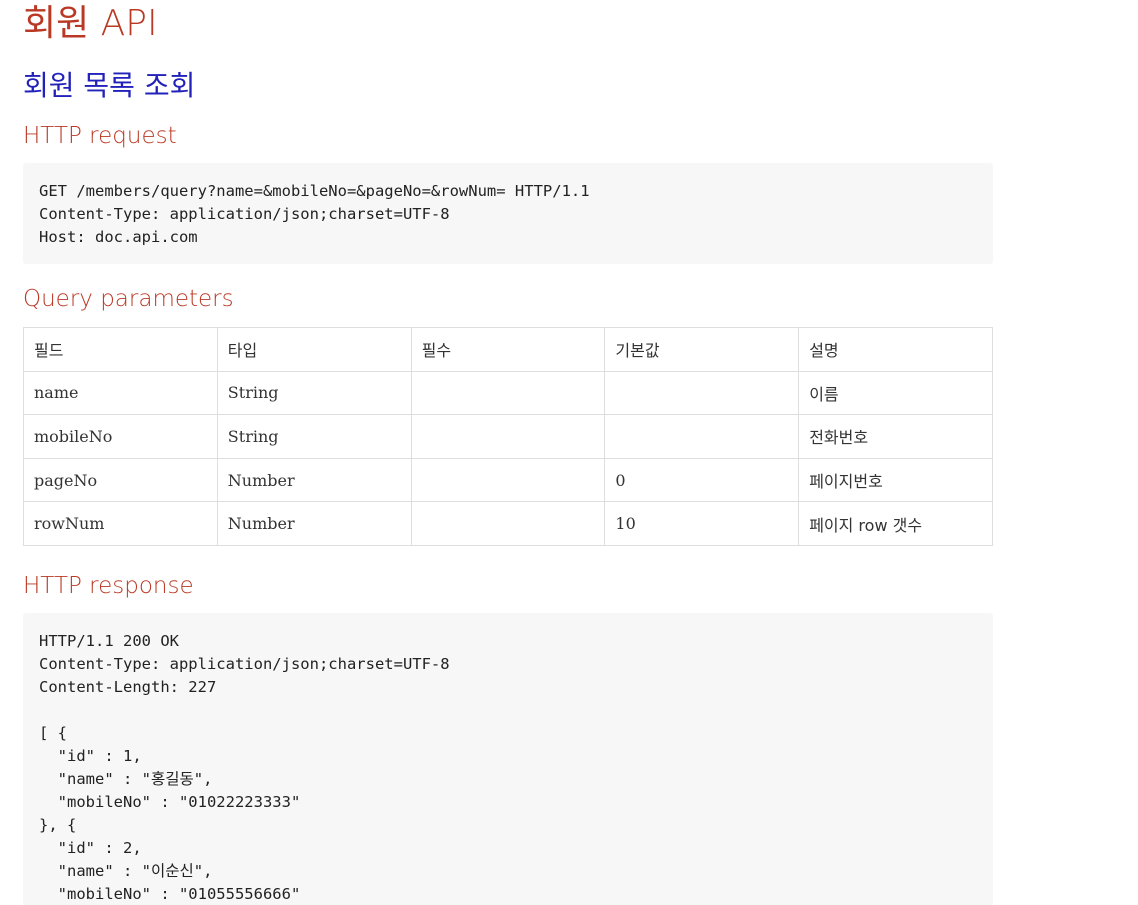 The height and width of the screenshot is (905, 1138). Describe the element at coordinates (120, 480) in the screenshot. I see `cell-field: pageNo` at that location.